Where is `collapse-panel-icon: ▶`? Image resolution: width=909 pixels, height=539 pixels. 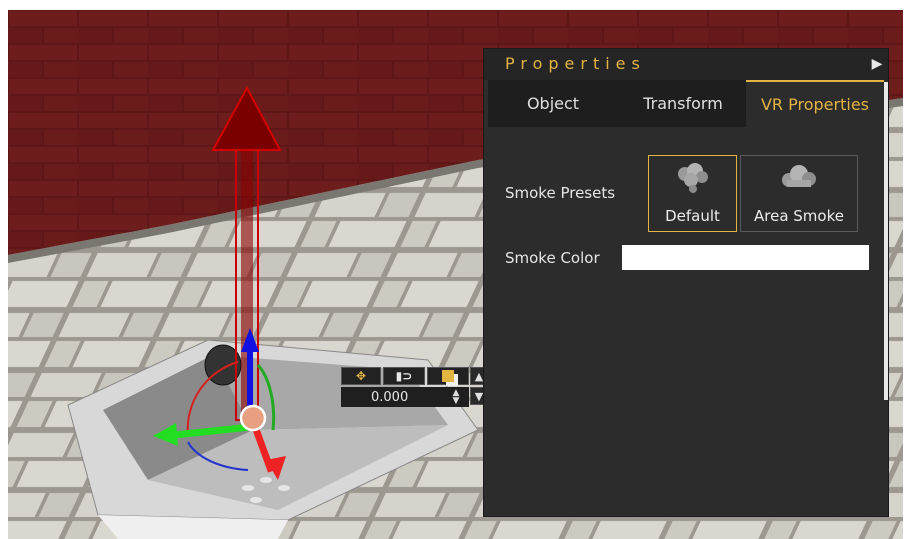 collapse-panel-icon: ▶ is located at coordinates (877, 64).